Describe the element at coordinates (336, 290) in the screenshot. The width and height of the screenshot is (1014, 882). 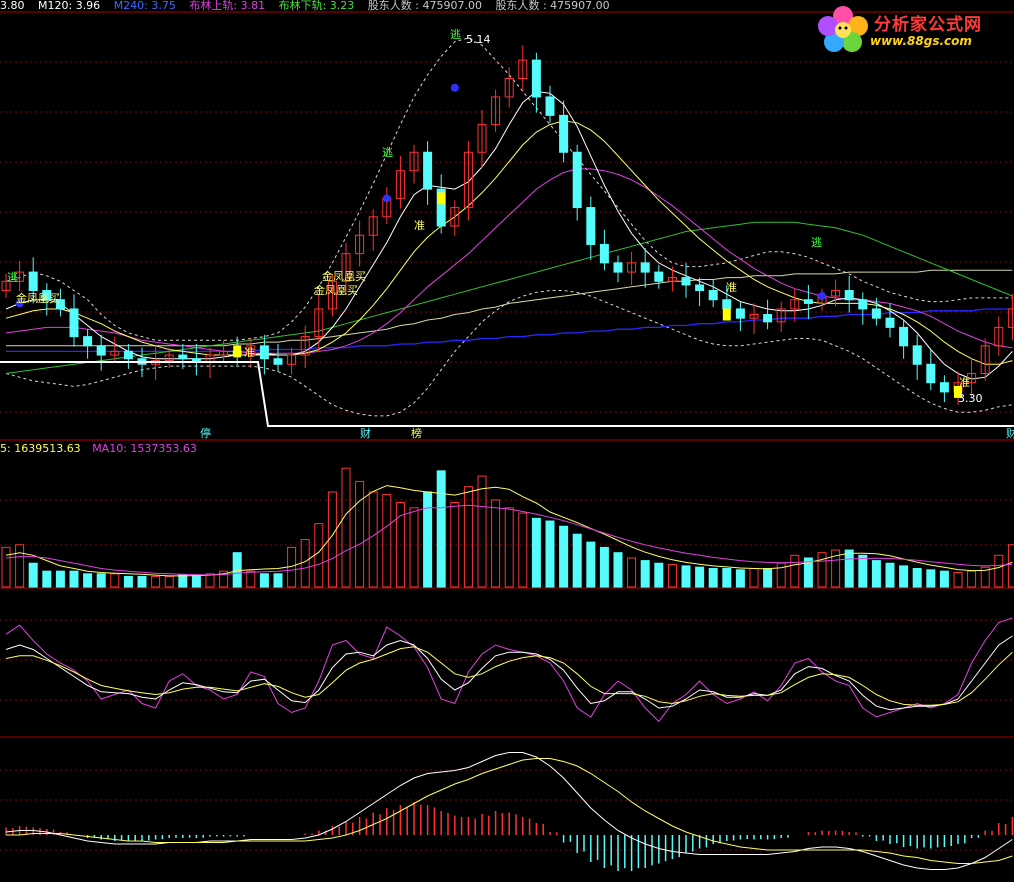
I see `golden-phoenix-buy-3: 金凤凰买` at that location.